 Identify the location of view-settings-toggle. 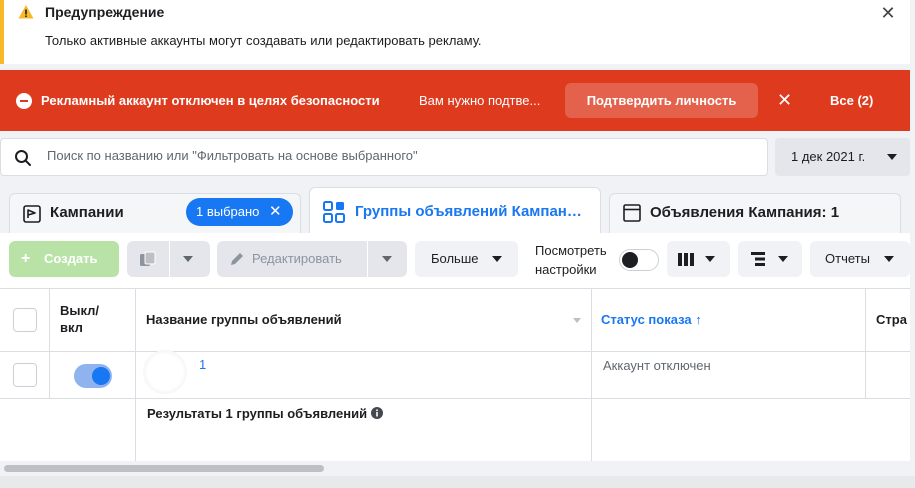
(639, 260).